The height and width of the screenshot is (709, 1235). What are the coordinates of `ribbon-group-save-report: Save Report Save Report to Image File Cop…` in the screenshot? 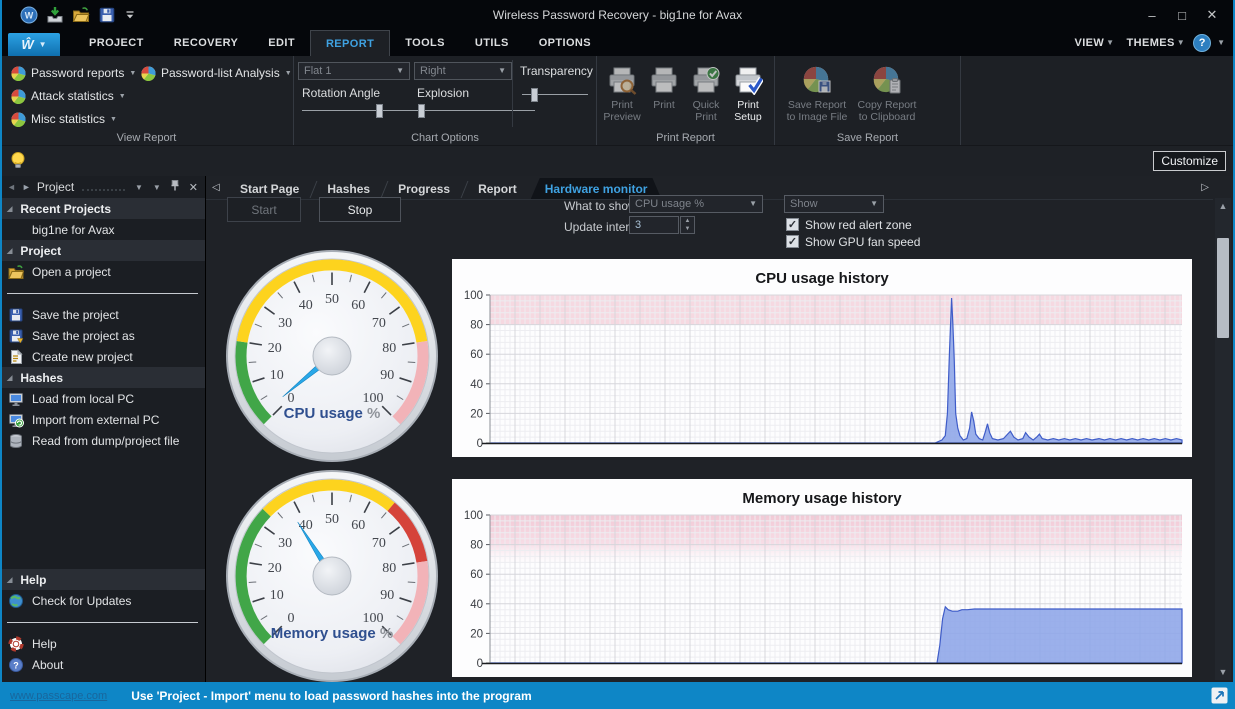 It's located at (868, 100).